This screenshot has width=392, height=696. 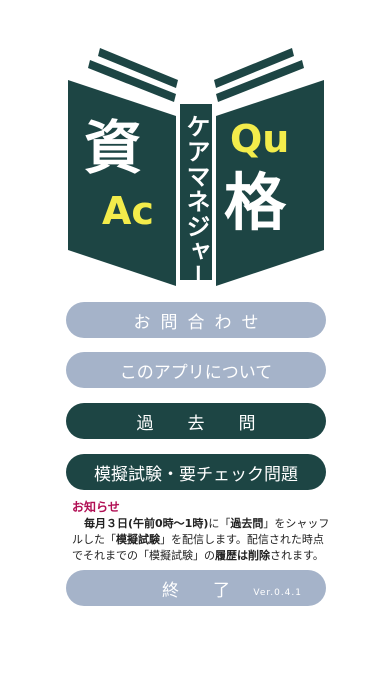 I want to click on contact-button-label: お問合わせ, so click(x=201, y=322).